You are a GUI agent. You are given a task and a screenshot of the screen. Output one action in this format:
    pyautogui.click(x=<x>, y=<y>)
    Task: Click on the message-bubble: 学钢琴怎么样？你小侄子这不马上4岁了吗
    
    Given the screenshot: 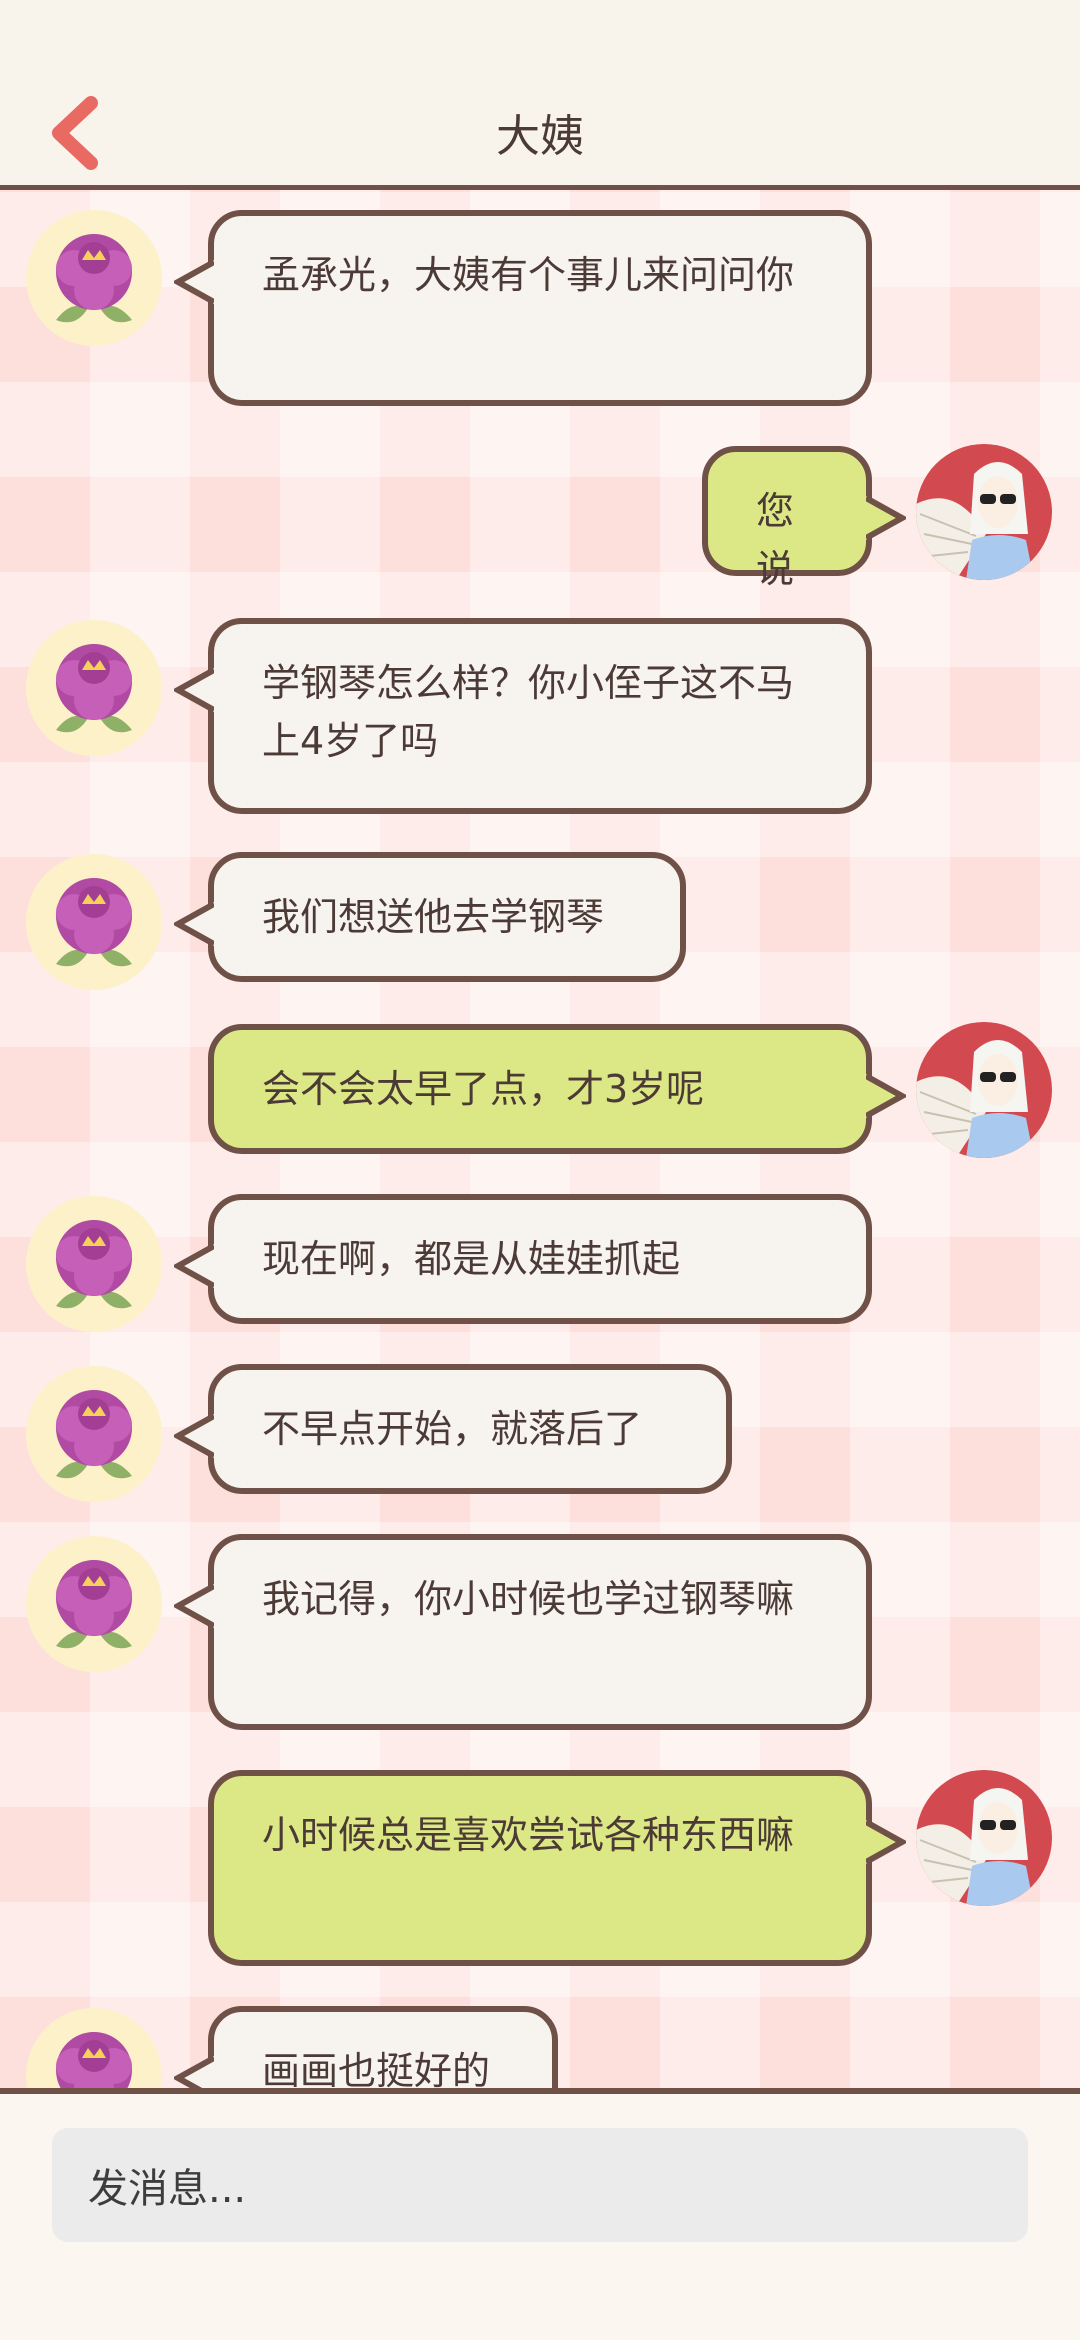 What is the action you would take?
    pyautogui.click(x=523, y=716)
    